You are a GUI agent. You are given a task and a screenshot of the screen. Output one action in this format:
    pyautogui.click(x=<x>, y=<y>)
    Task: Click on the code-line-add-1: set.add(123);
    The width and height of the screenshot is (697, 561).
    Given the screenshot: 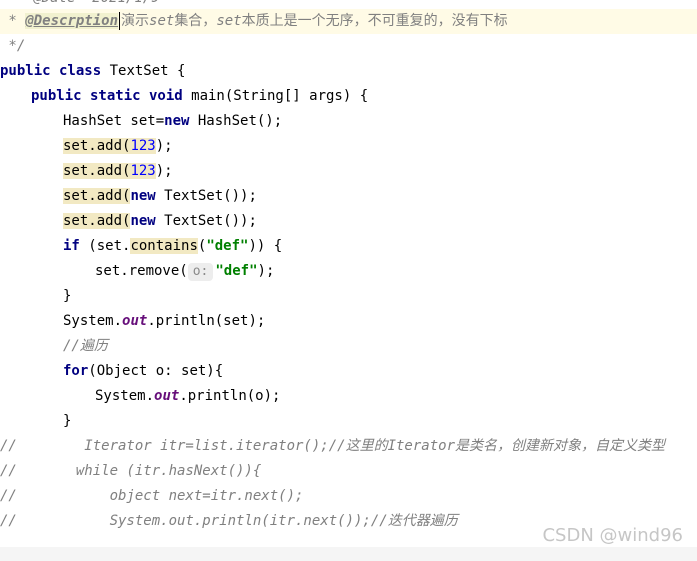 What is the action you would take?
    pyautogui.click(x=348, y=146)
    